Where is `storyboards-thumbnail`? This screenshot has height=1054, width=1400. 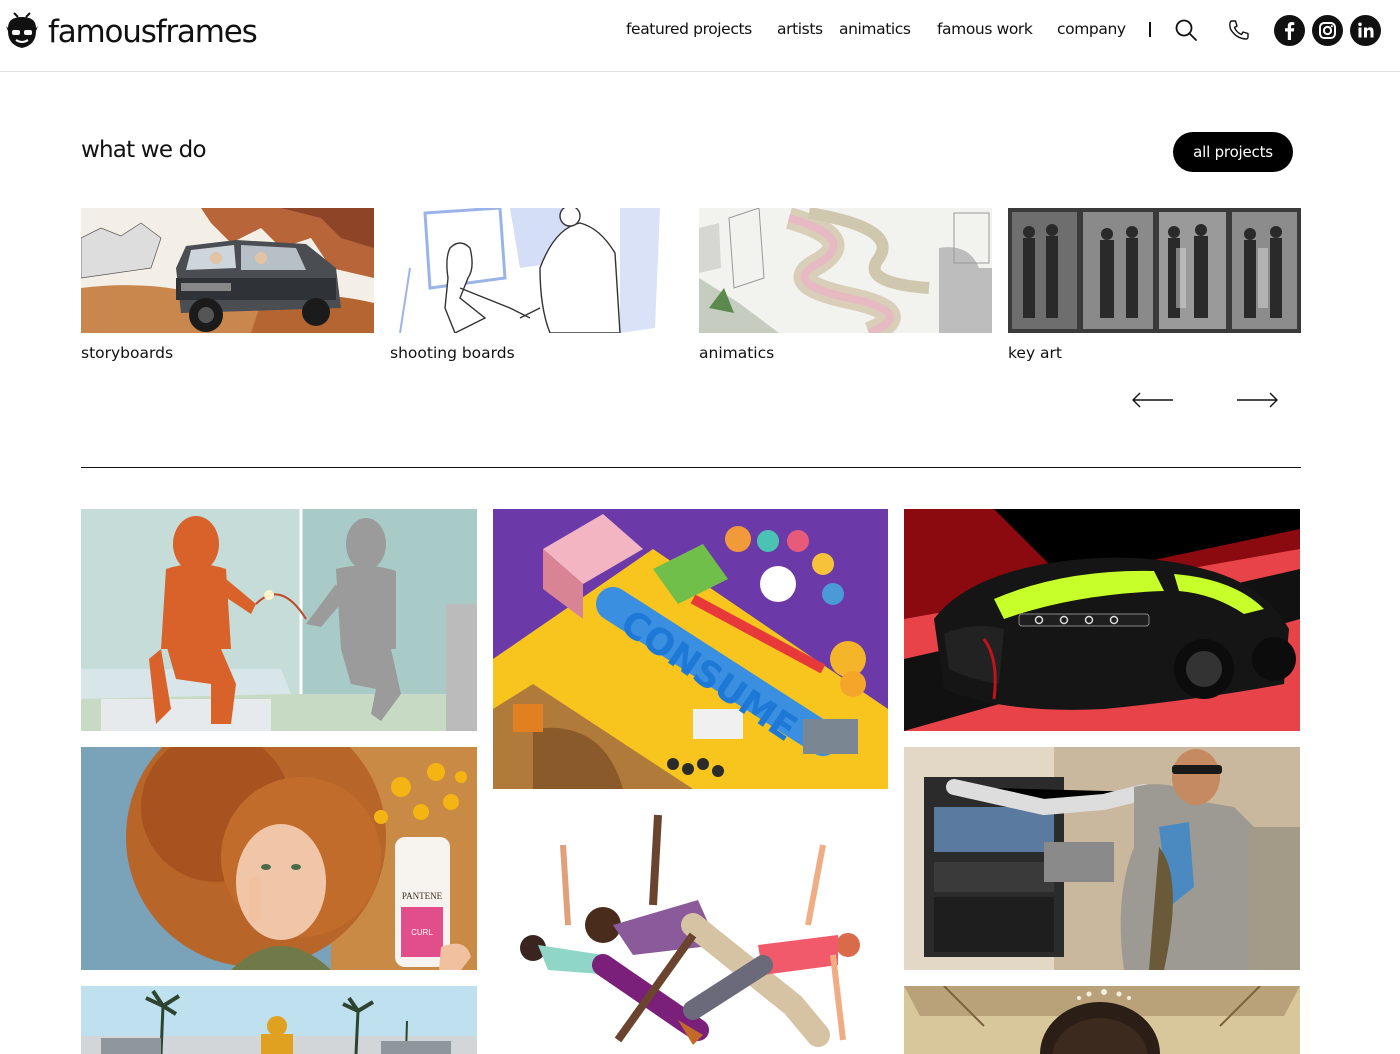 storyboards-thumbnail is located at coordinates (227, 270).